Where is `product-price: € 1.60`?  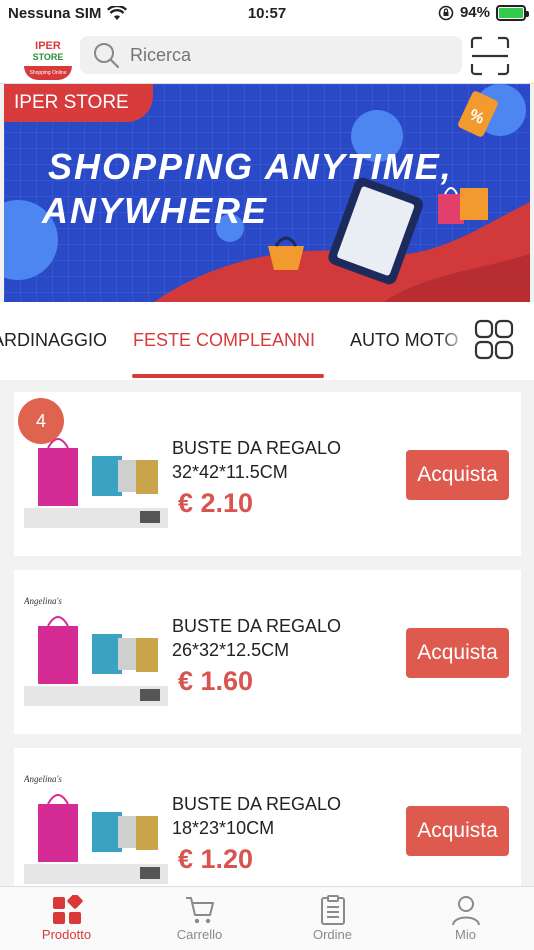
product-price: € 1.60 is located at coordinates (216, 681).